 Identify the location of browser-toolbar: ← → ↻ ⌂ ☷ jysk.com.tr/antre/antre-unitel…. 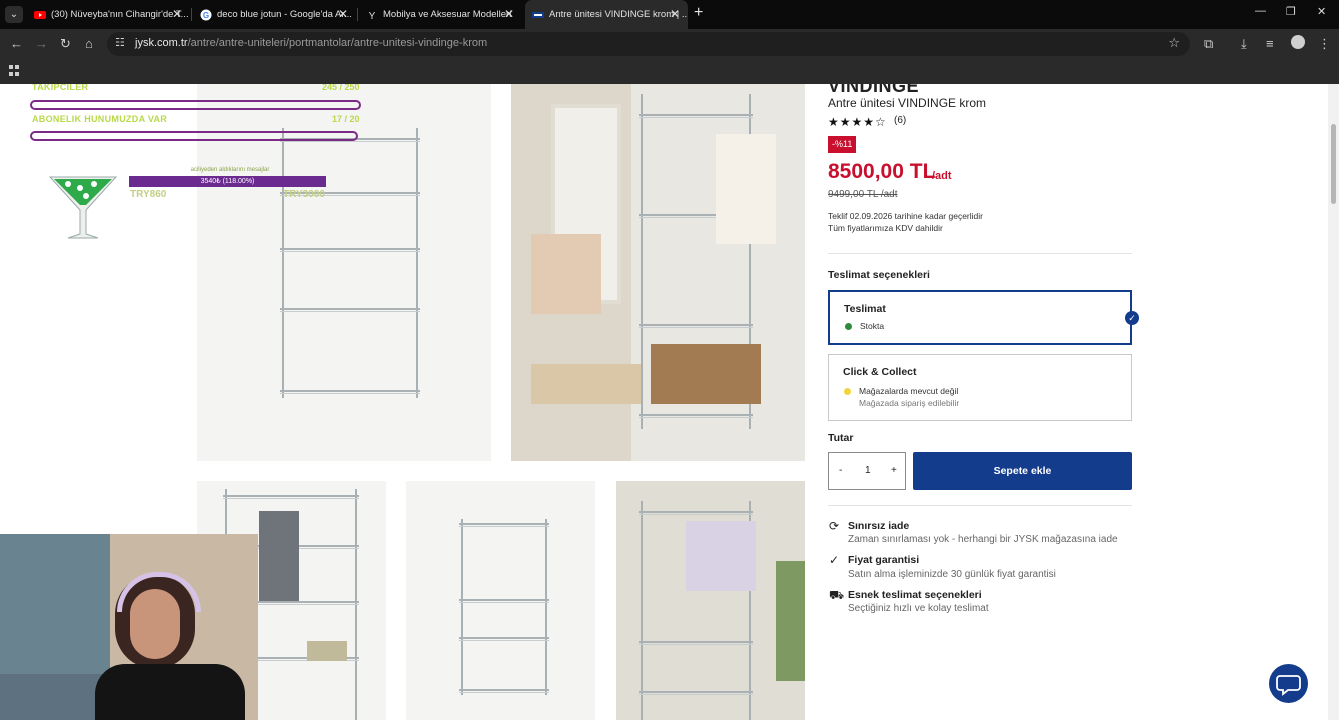
(669, 44).